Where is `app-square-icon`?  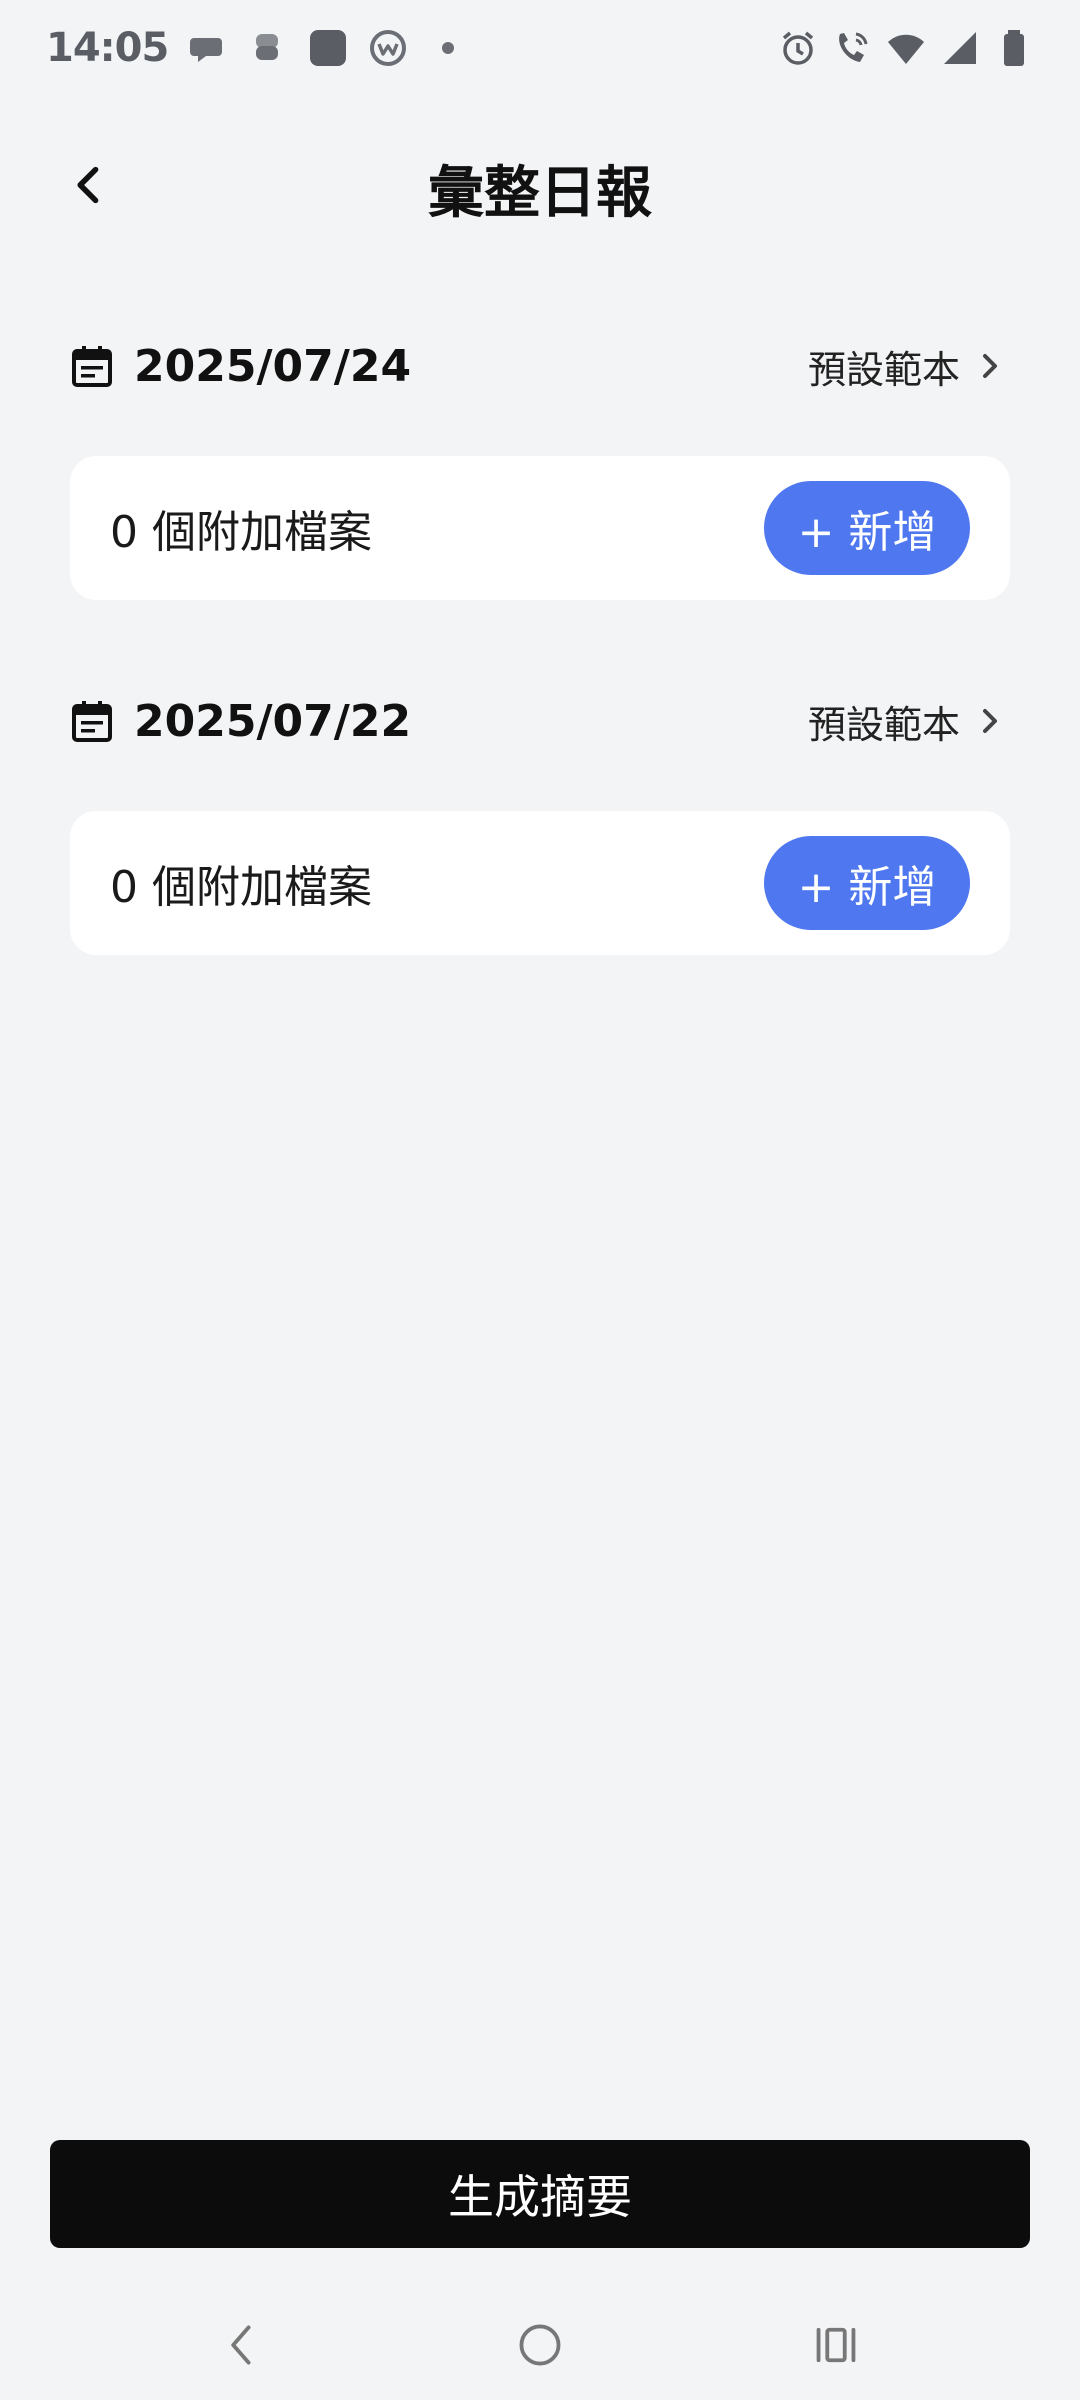
app-square-icon is located at coordinates (328, 48).